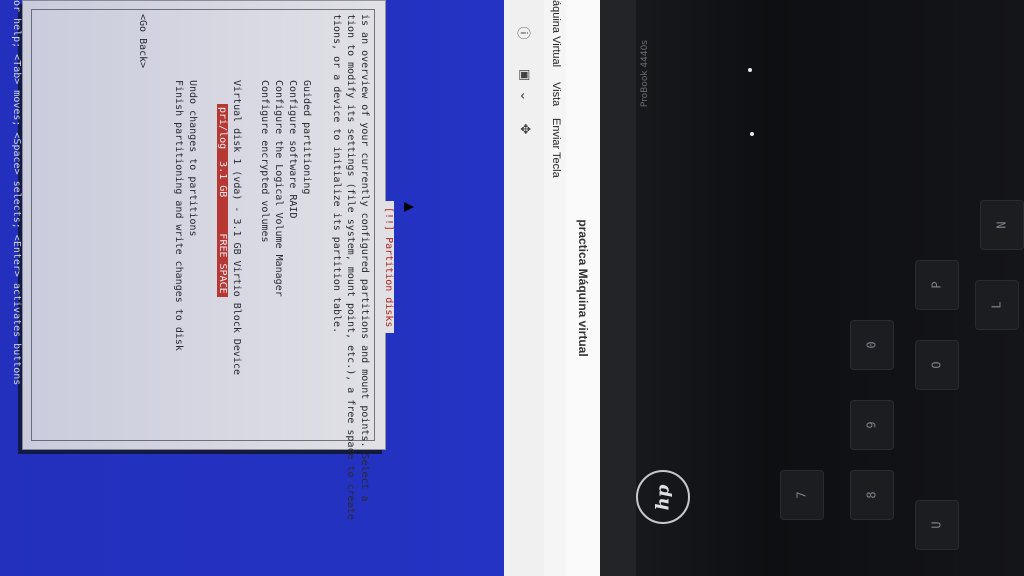 The image size is (1024, 576). Describe the element at coordinates (222, 200) in the screenshot. I see `free-space-row: pri/log 3.1 GB FREE SPACE` at that location.